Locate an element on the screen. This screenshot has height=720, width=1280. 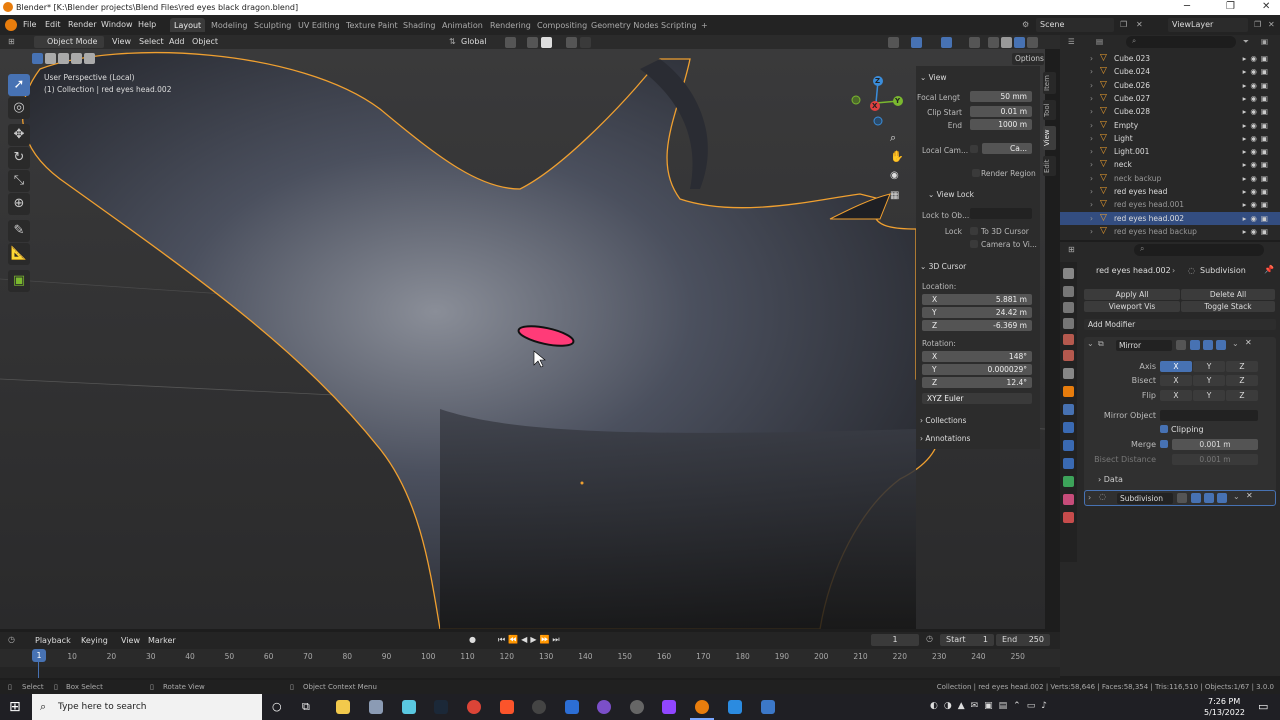
timeline-view-menu: View is located at coordinates (130, 640).